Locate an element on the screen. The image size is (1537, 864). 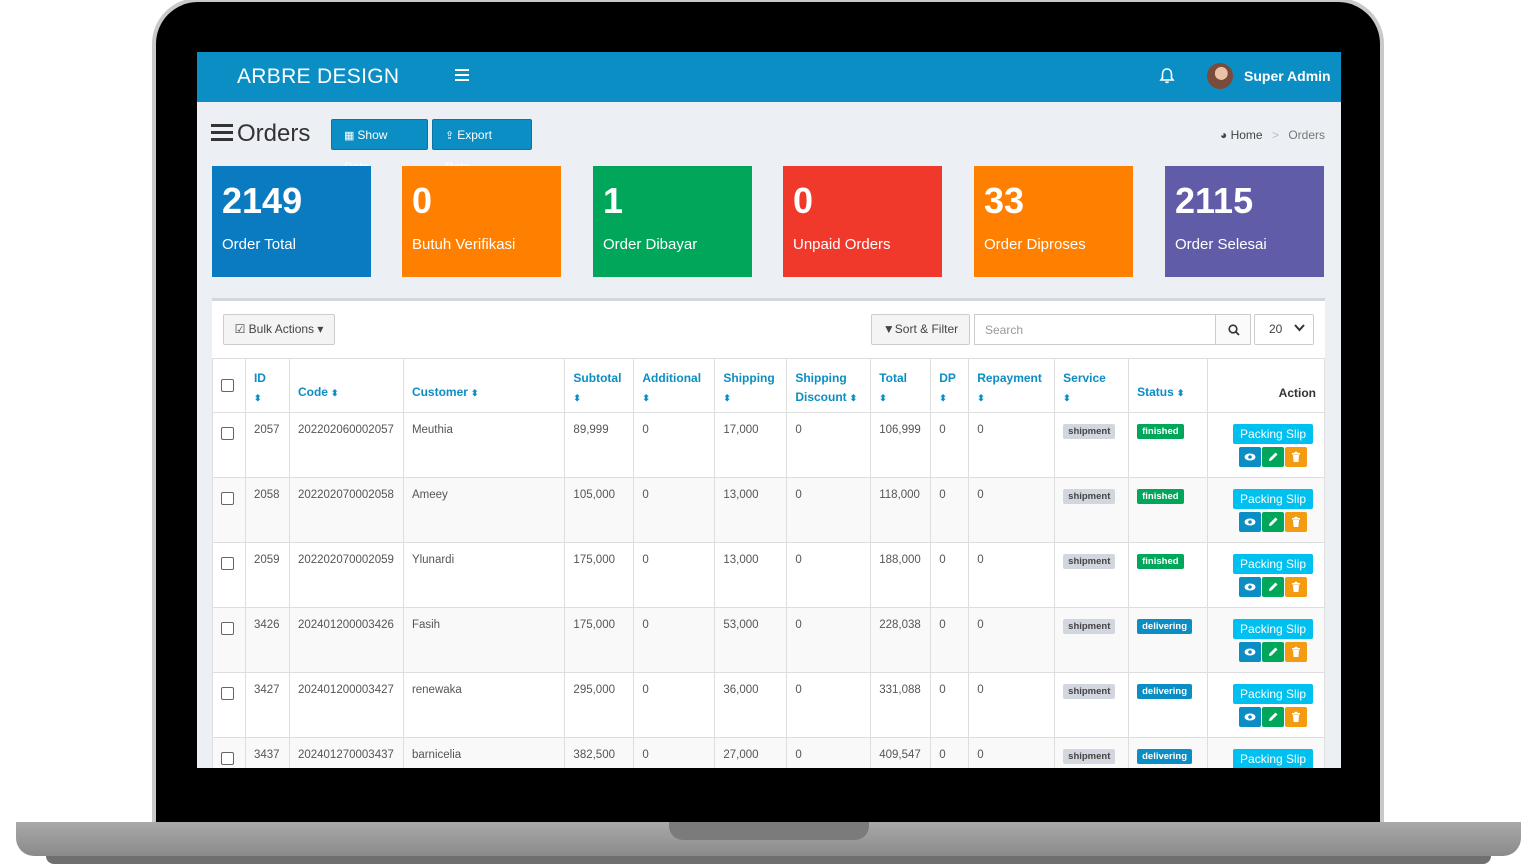
menu-toggle-icon is located at coordinates (462, 75).